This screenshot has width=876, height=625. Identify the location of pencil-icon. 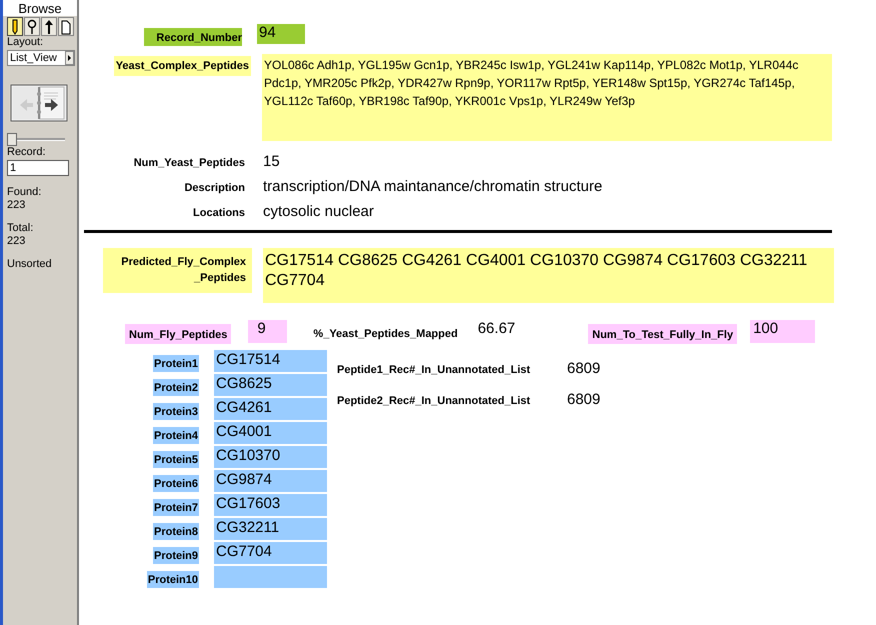
(15, 26).